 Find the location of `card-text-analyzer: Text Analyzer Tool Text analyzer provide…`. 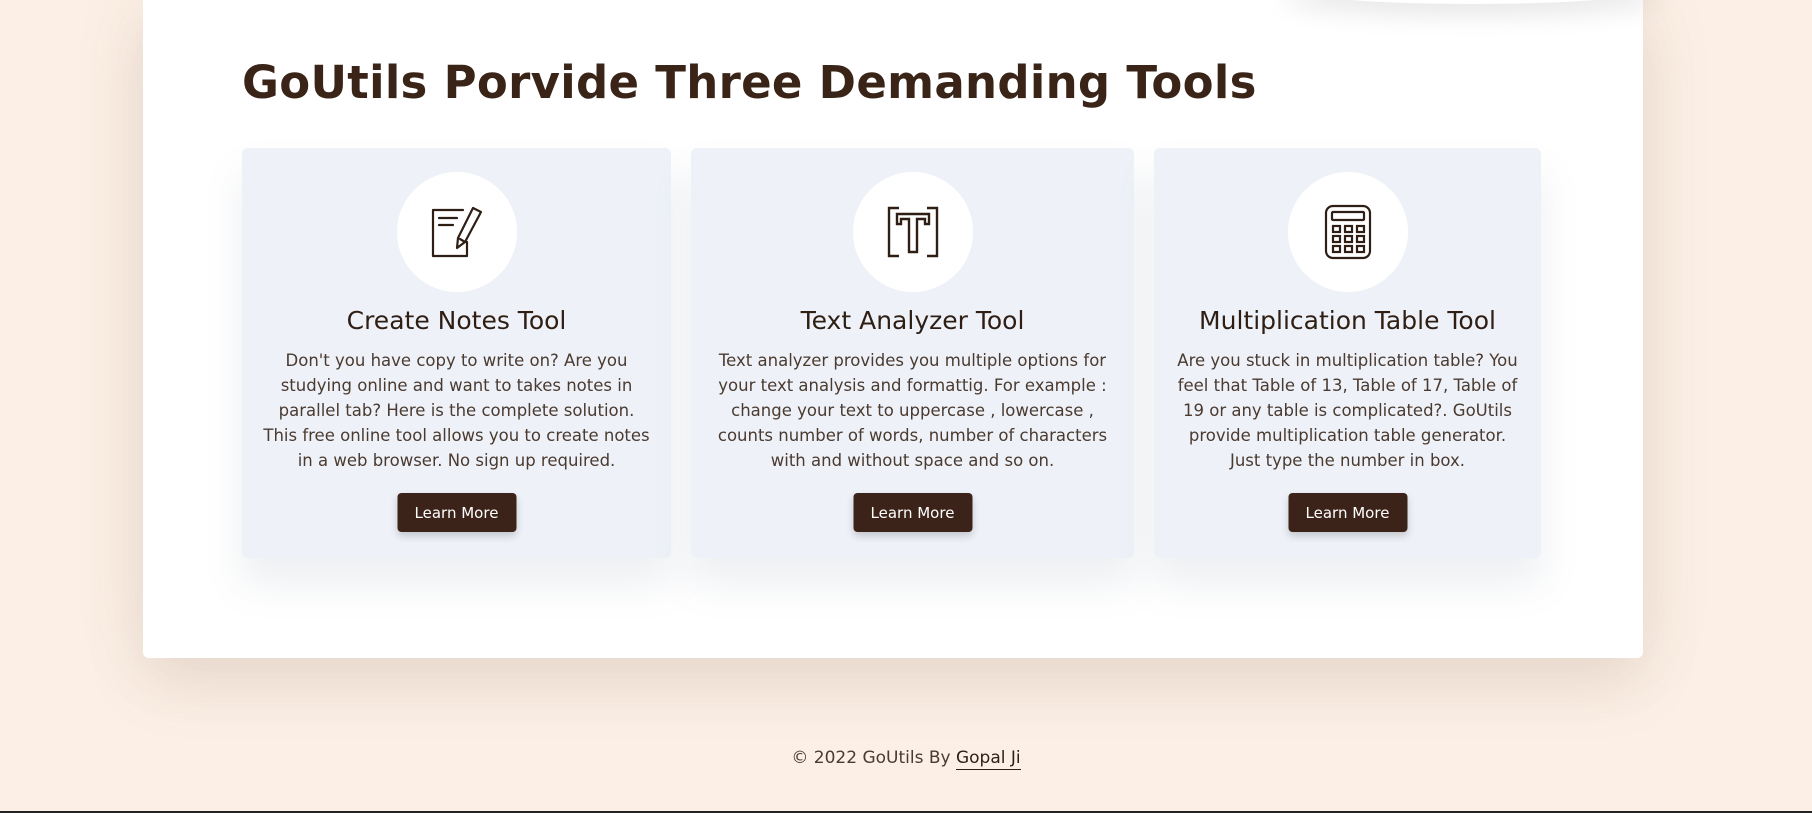

card-text-analyzer: Text Analyzer Tool Text analyzer provide… is located at coordinates (912, 353).